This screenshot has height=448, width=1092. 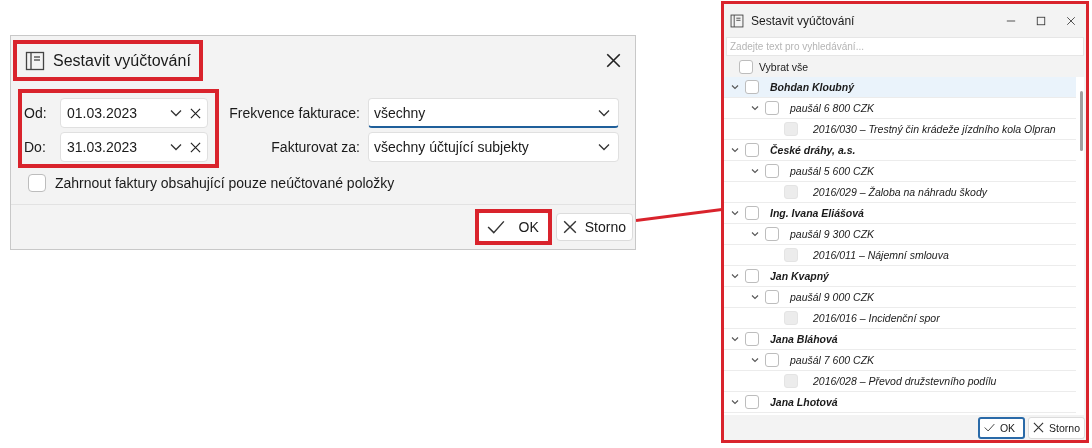 What do you see at coordinates (900, 234) in the screenshot?
I see `tree-item: paušál 9 300 CZK` at bounding box center [900, 234].